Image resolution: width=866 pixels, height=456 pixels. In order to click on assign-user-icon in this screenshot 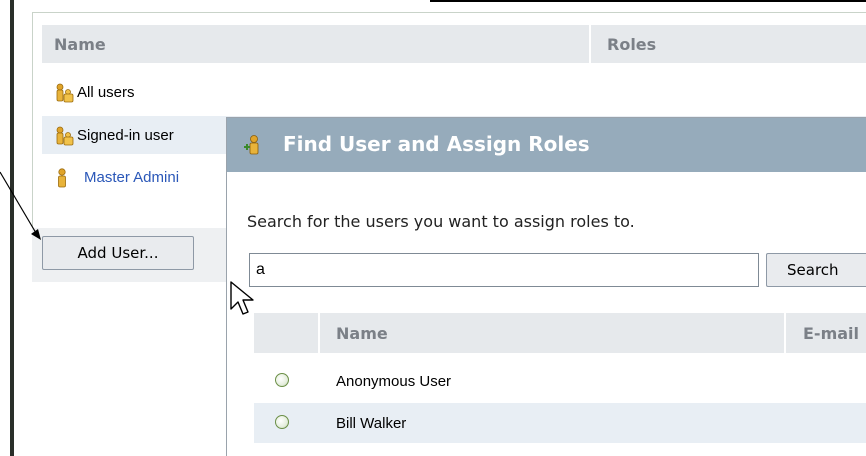, I will do `click(251, 145)`.